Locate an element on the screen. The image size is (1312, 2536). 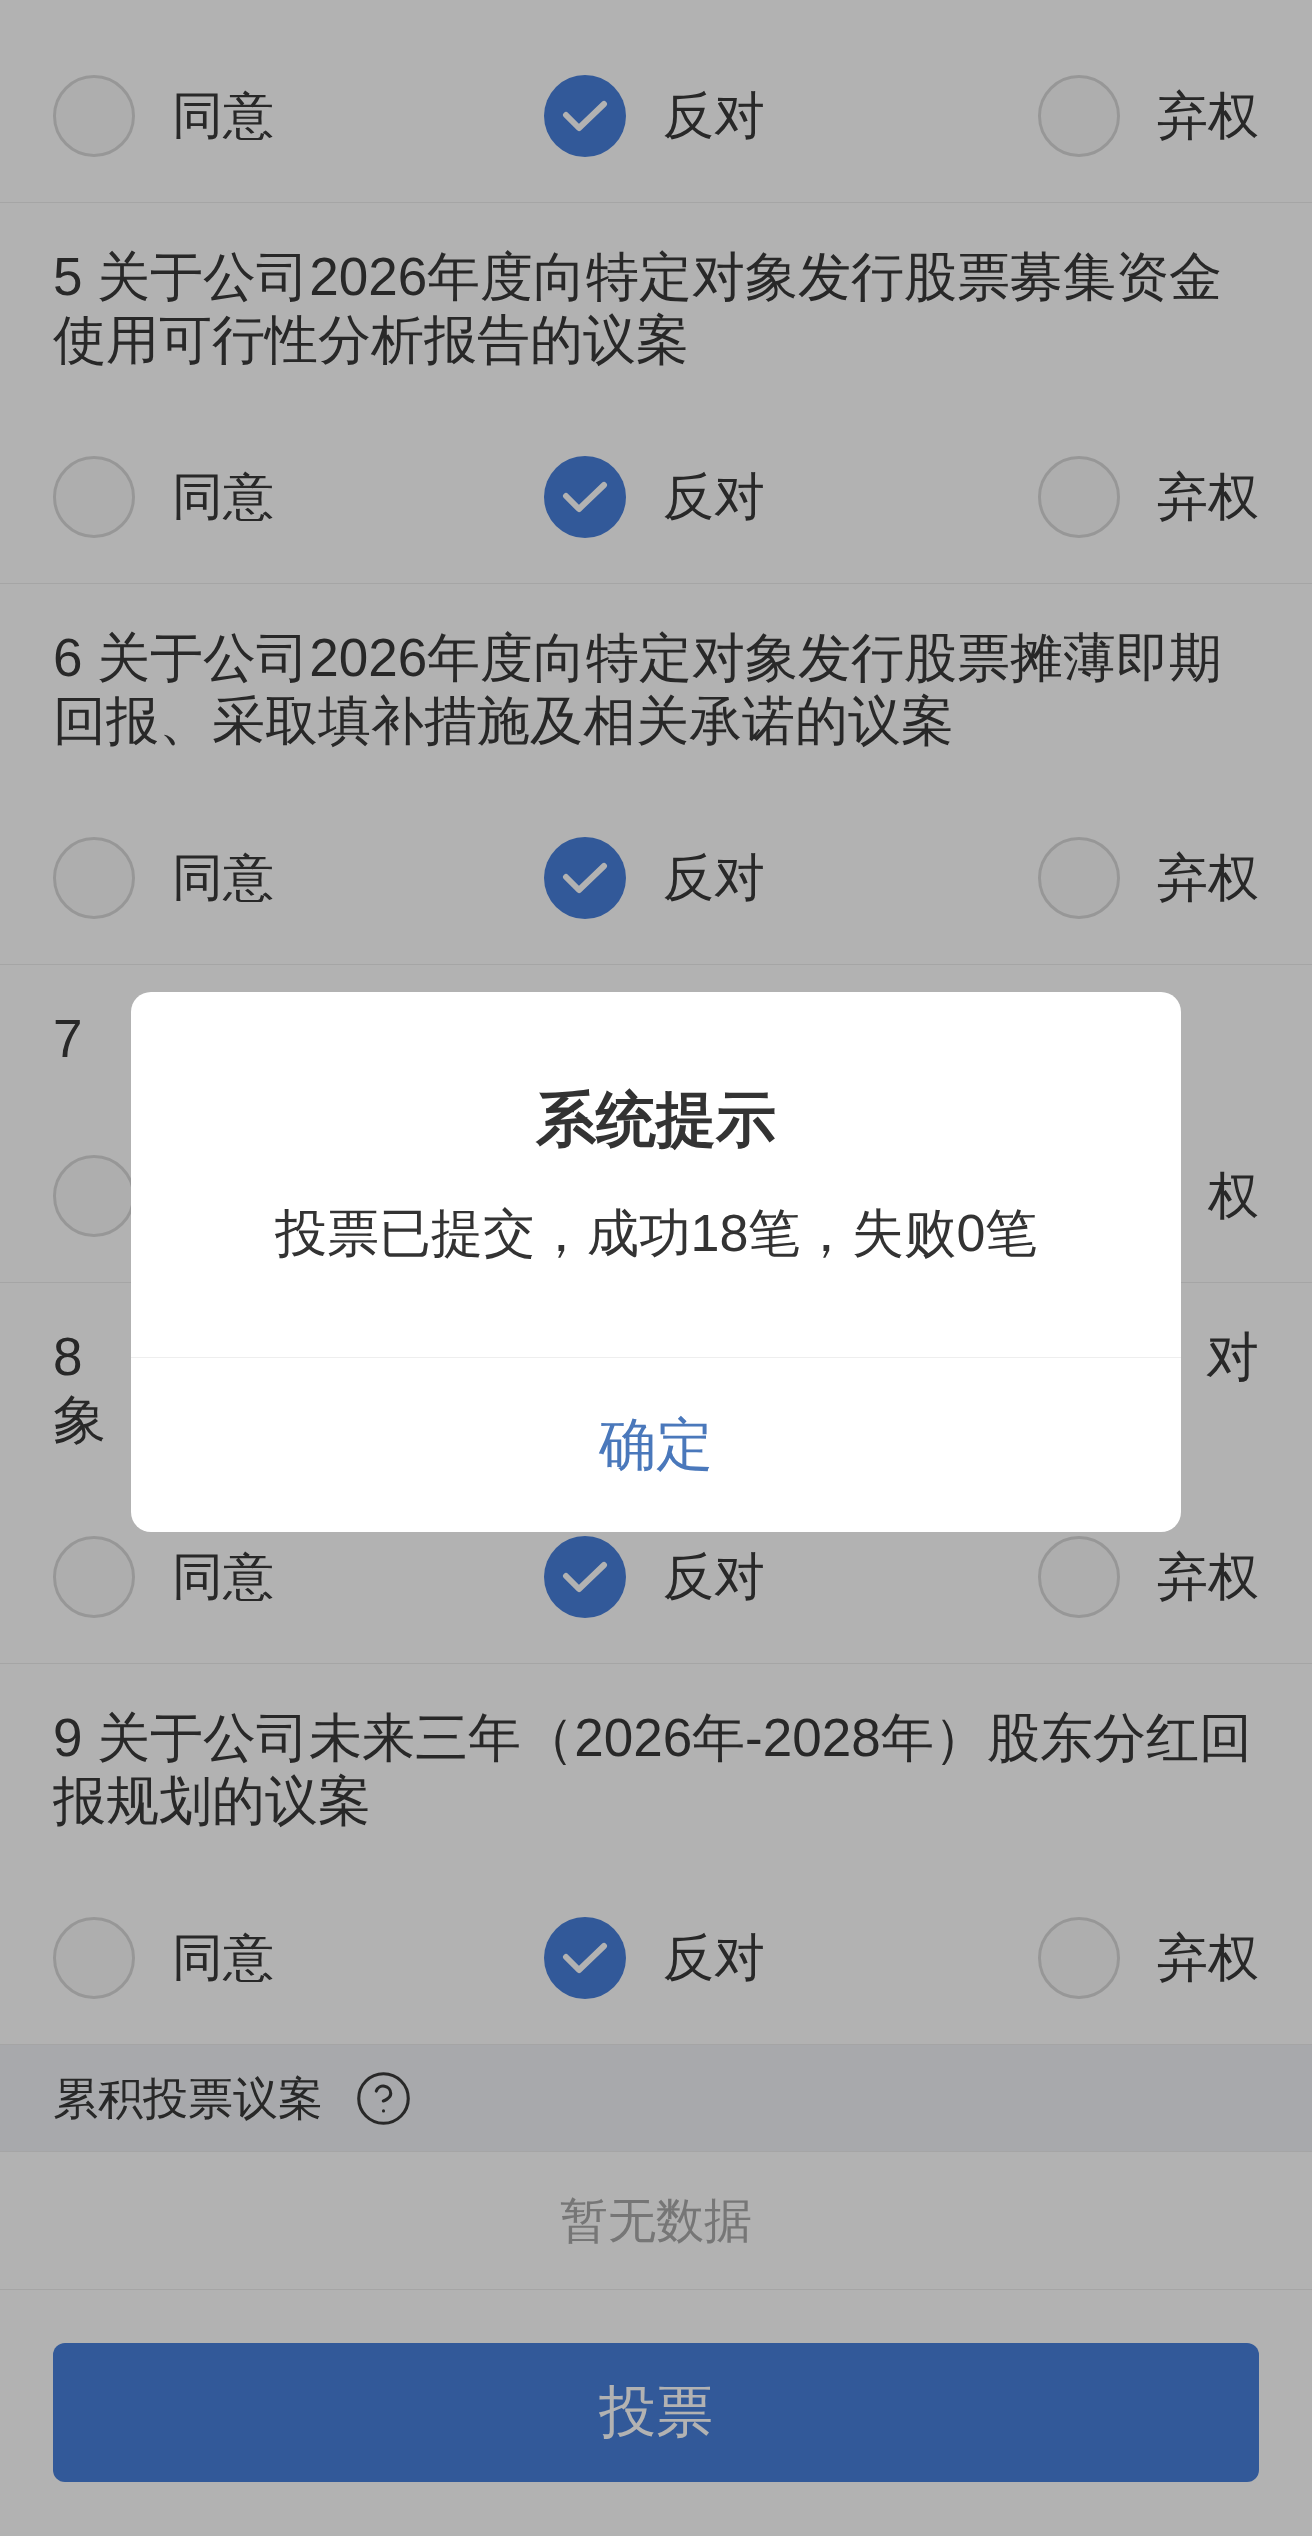
proposal-title: 对 is located at coordinates (1232, 1357).